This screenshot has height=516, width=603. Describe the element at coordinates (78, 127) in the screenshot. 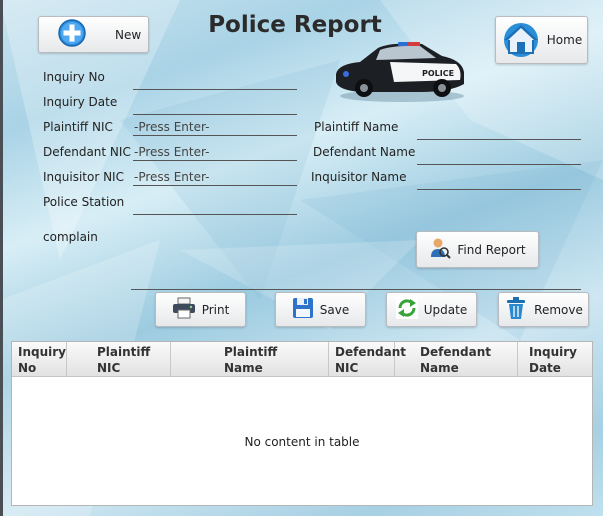

I see `plaintiff-nic-label: Plaintiff NIC` at that location.